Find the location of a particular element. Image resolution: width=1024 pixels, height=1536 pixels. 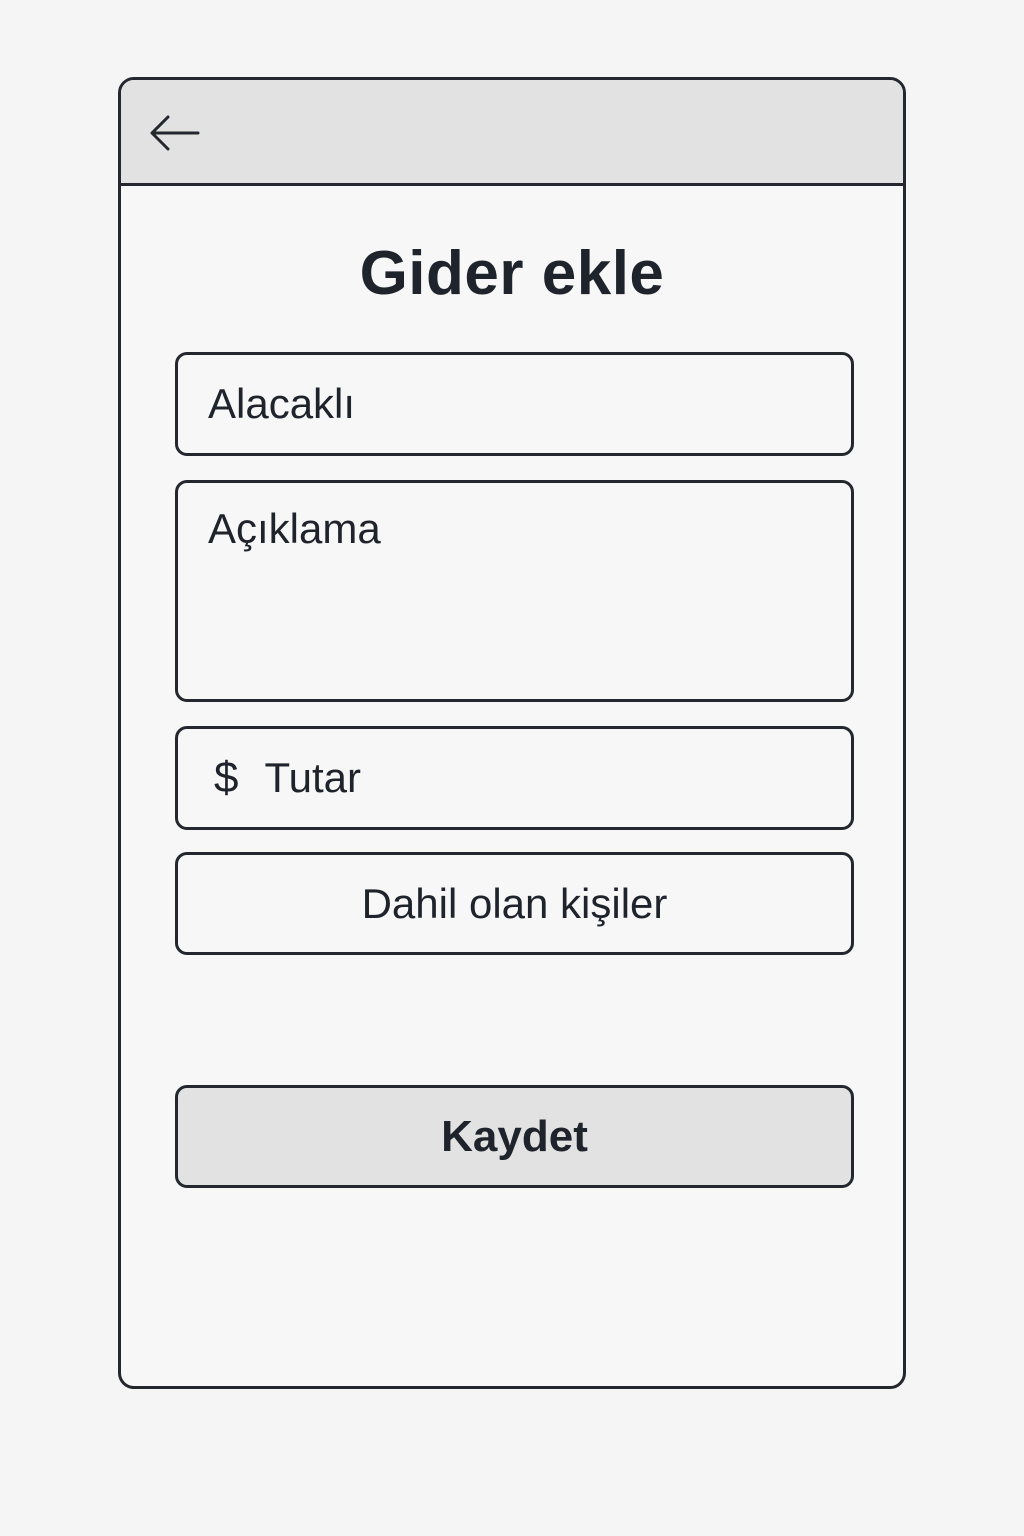

back-button is located at coordinates (174, 133).